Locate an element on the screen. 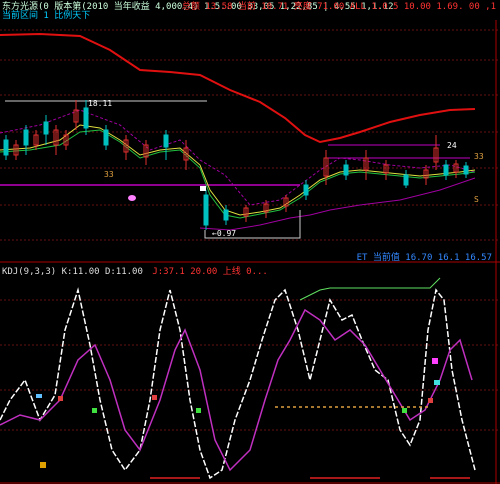  signal-marker-white is located at coordinates (203, 188).